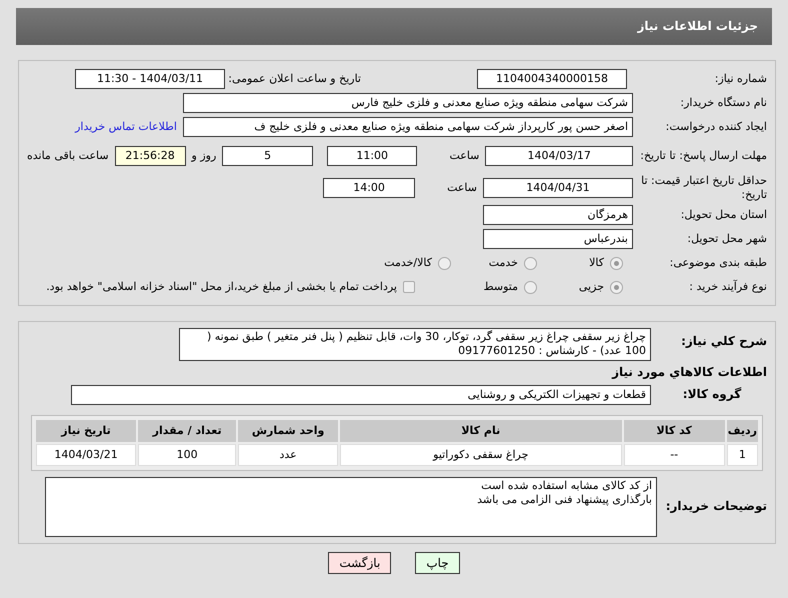 The image size is (788, 598). Describe the element at coordinates (552, 79) in the screenshot. I see `text-field: 1104004340000158` at that location.